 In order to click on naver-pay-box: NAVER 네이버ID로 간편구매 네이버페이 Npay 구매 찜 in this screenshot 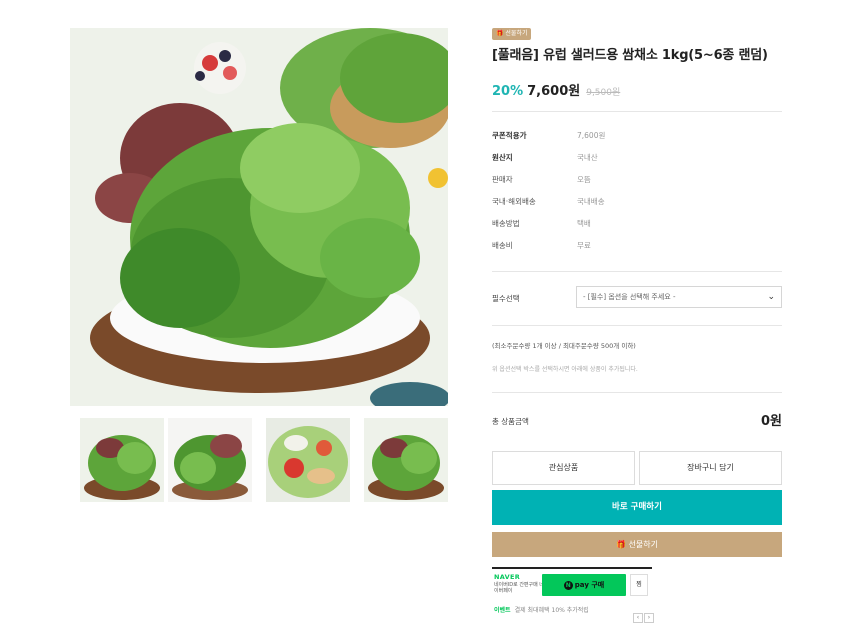, I will do `click(572, 583)`.